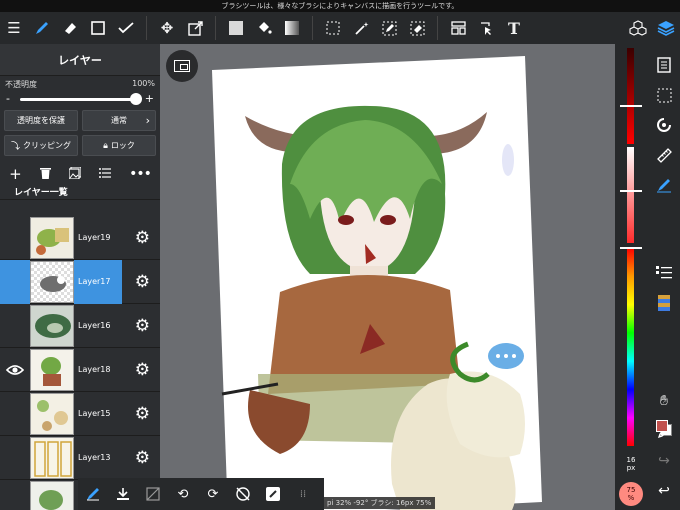 This screenshot has width=680, height=510. Describe the element at coordinates (41, 120) in the screenshot. I see `protect-alpha-button: 透明度を保護` at that location.